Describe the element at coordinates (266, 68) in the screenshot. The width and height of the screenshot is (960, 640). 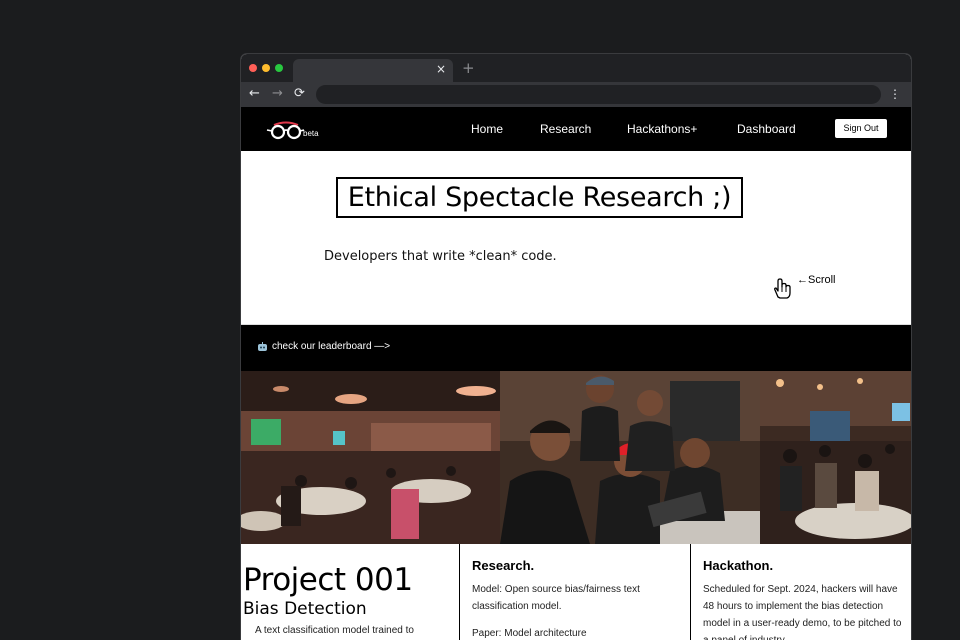
I see `minimize-window-button` at that location.